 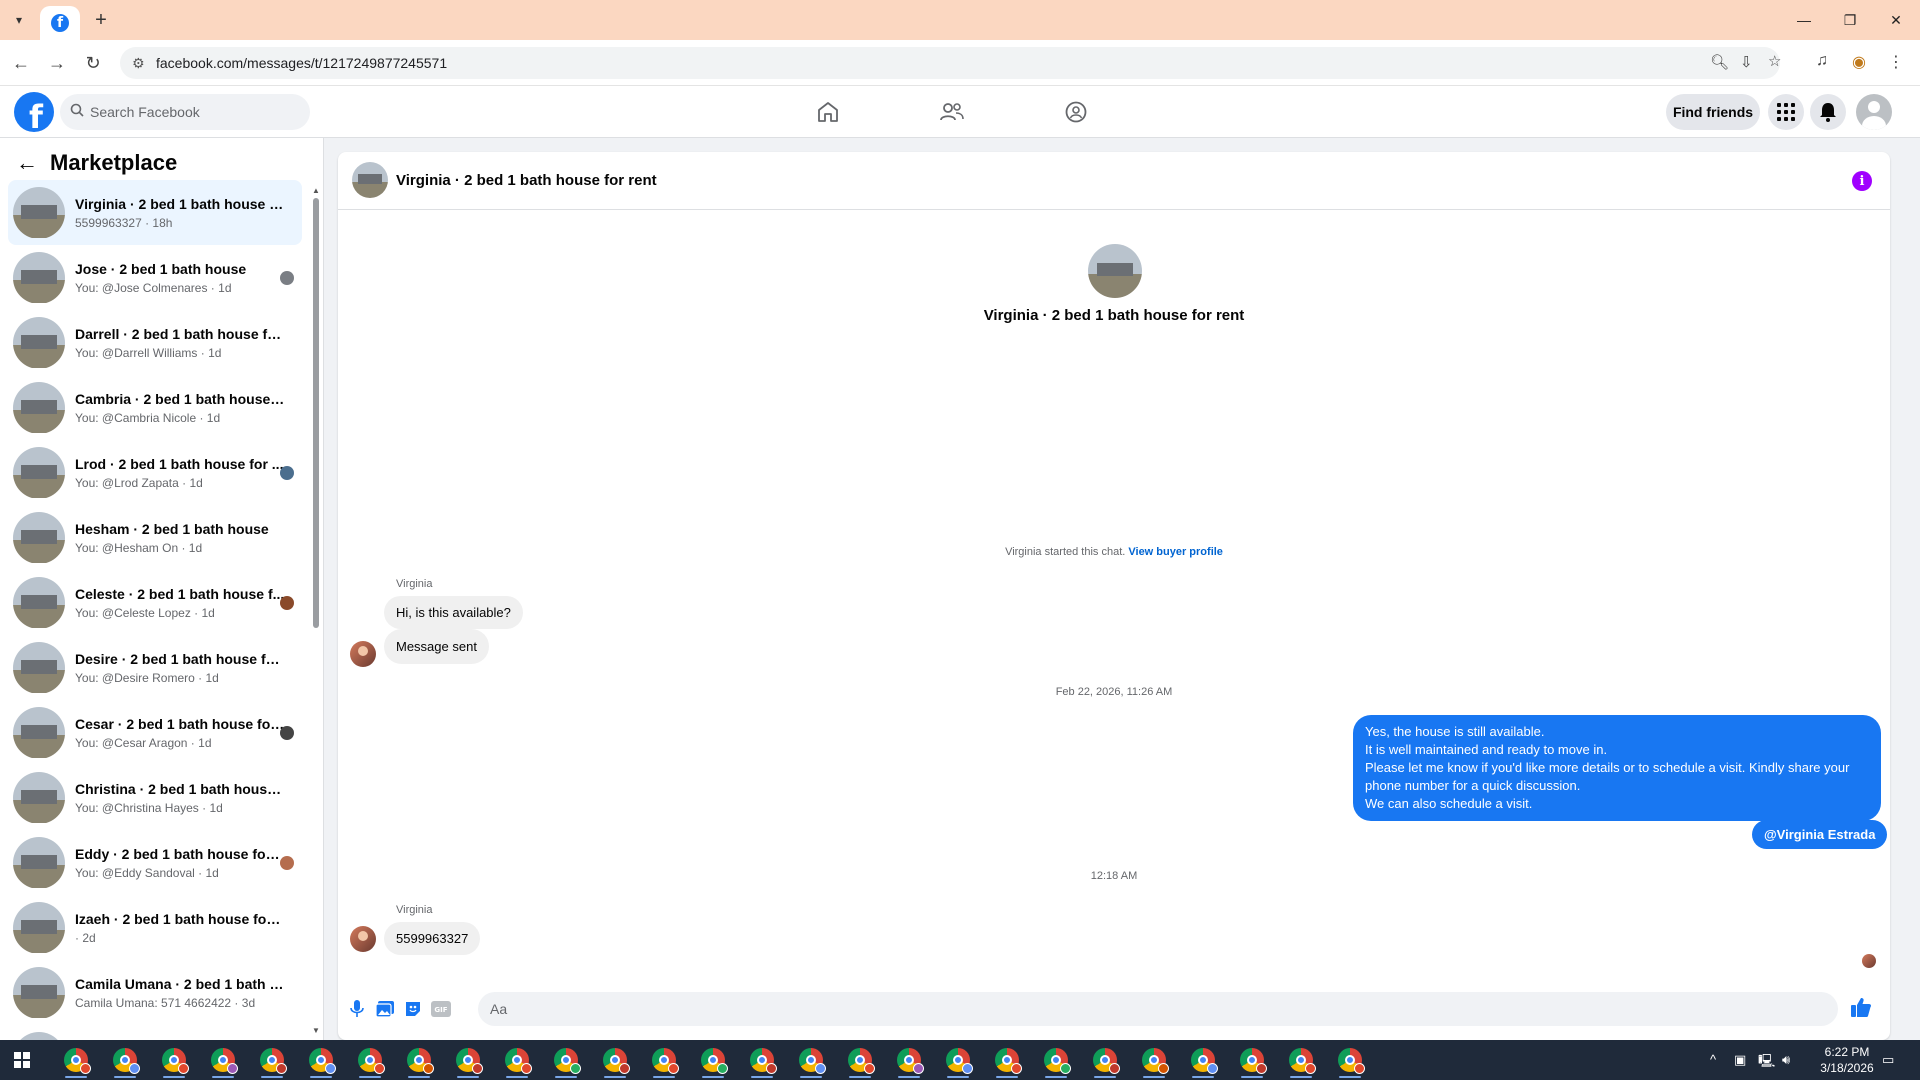 What do you see at coordinates (1804, 20) in the screenshot?
I see `minimize-icon: —` at bounding box center [1804, 20].